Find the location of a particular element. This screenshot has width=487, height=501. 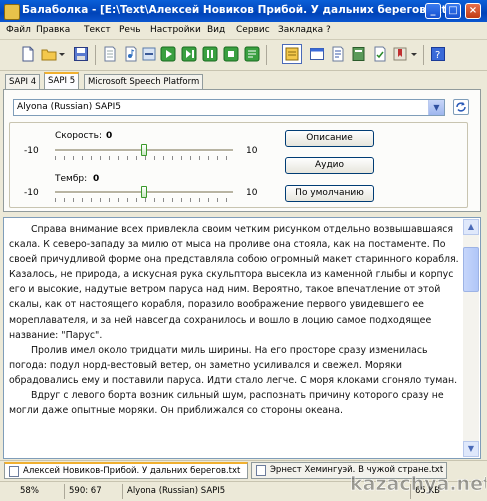

dictionary-icon is located at coordinates (359, 54).